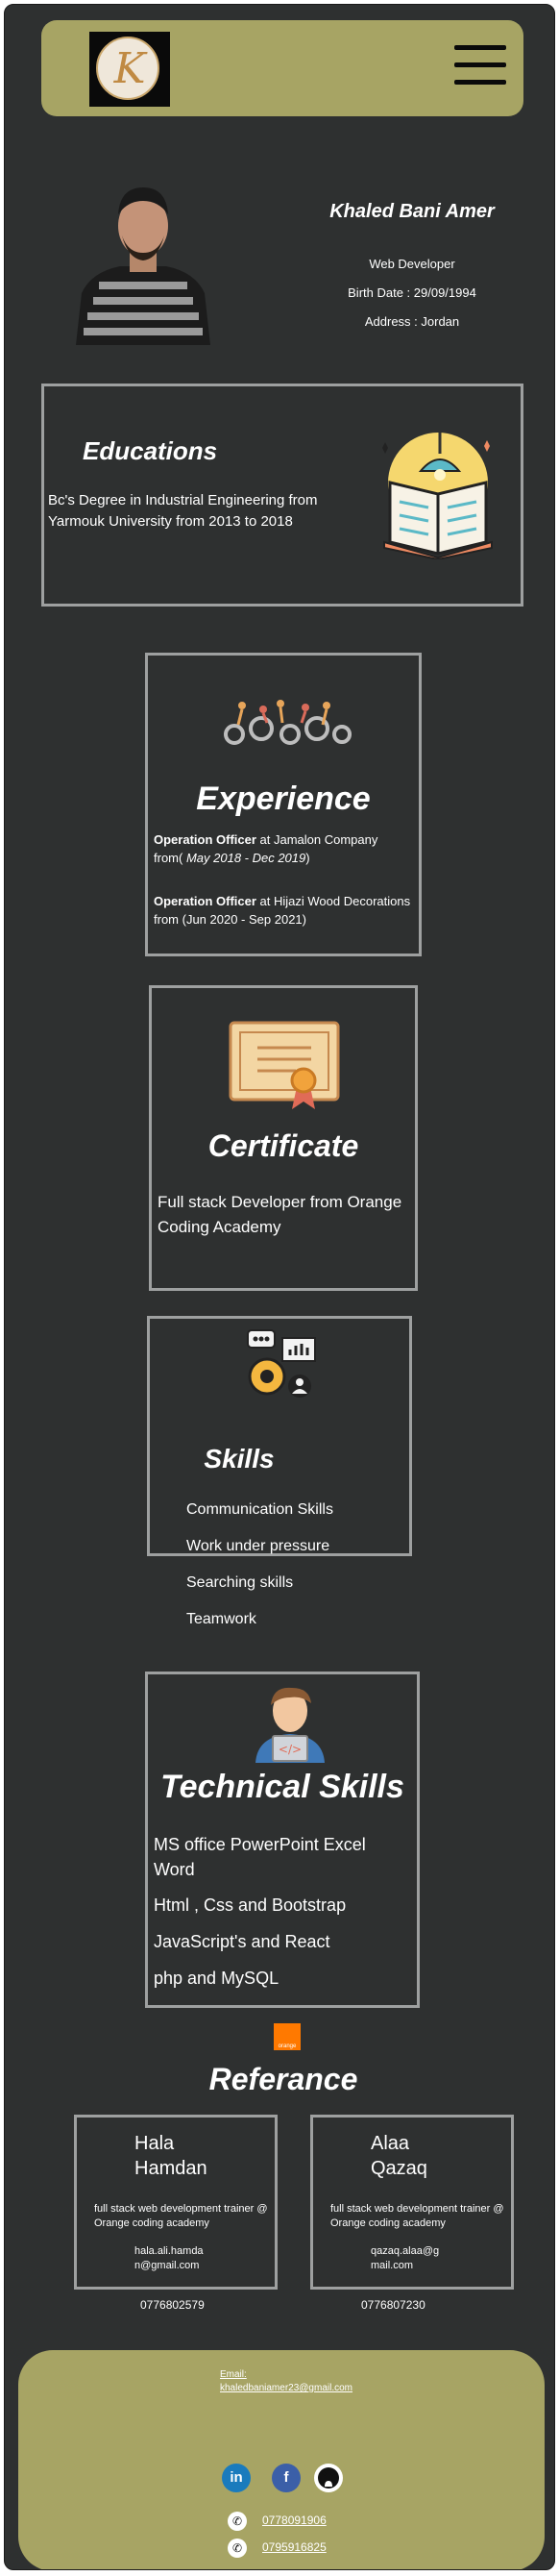 The width and height of the screenshot is (559, 2576). I want to click on reference-name-line2: Hamdan, so click(170, 2168).